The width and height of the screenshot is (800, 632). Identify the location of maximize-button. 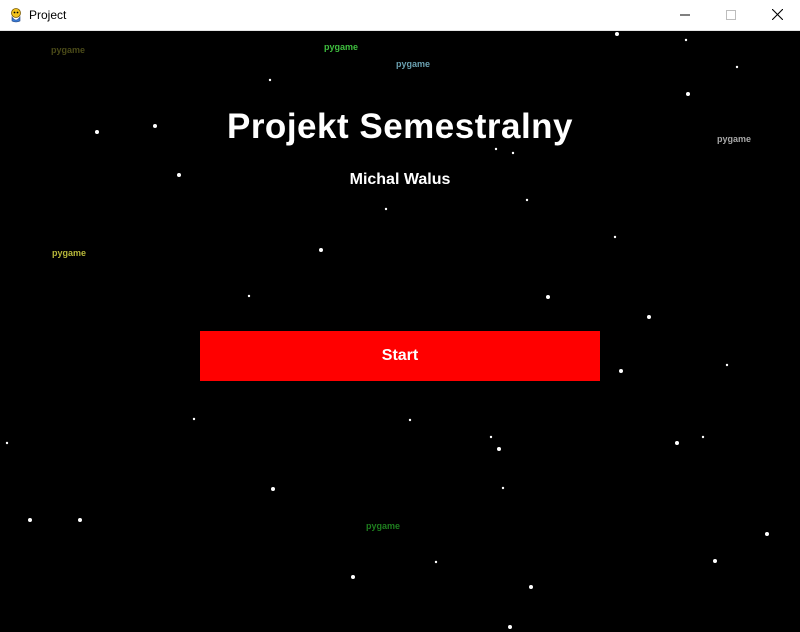
(731, 15).